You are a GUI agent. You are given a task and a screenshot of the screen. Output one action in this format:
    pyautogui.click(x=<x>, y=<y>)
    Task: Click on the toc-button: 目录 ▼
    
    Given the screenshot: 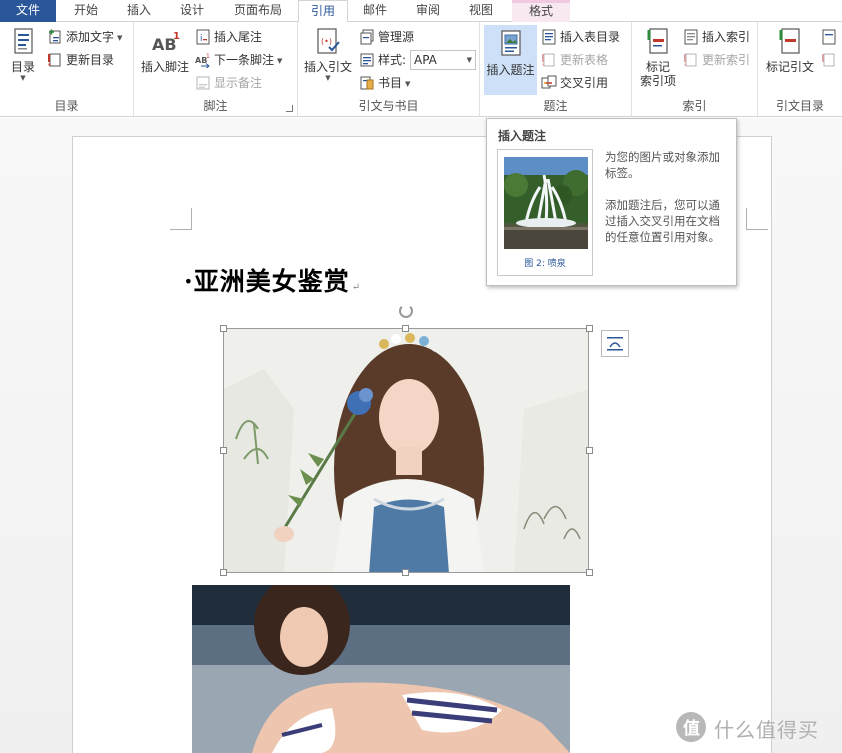 What is the action you would take?
    pyautogui.click(x=23, y=54)
    